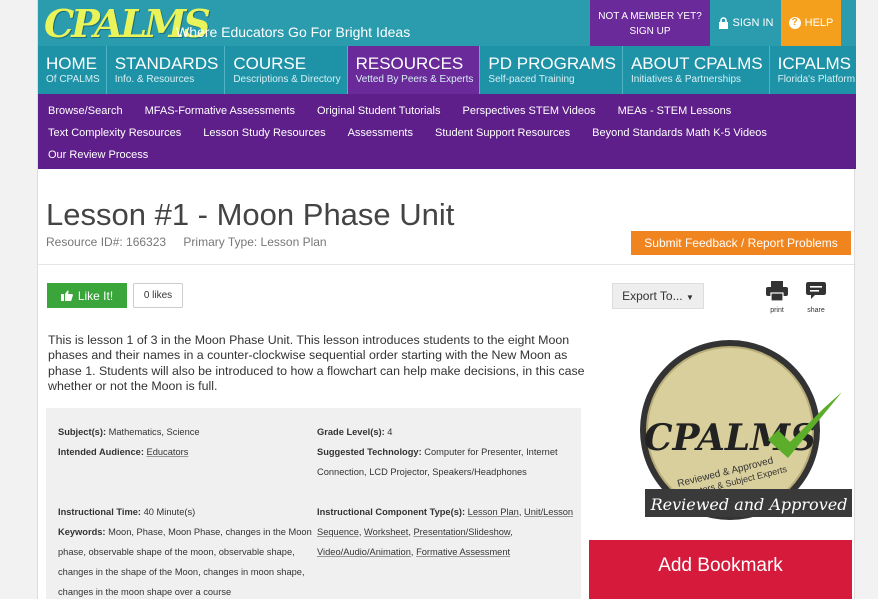 Image resolution: width=878 pixels, height=599 pixels. I want to click on subnav-link: Our Review Process, so click(98, 155).